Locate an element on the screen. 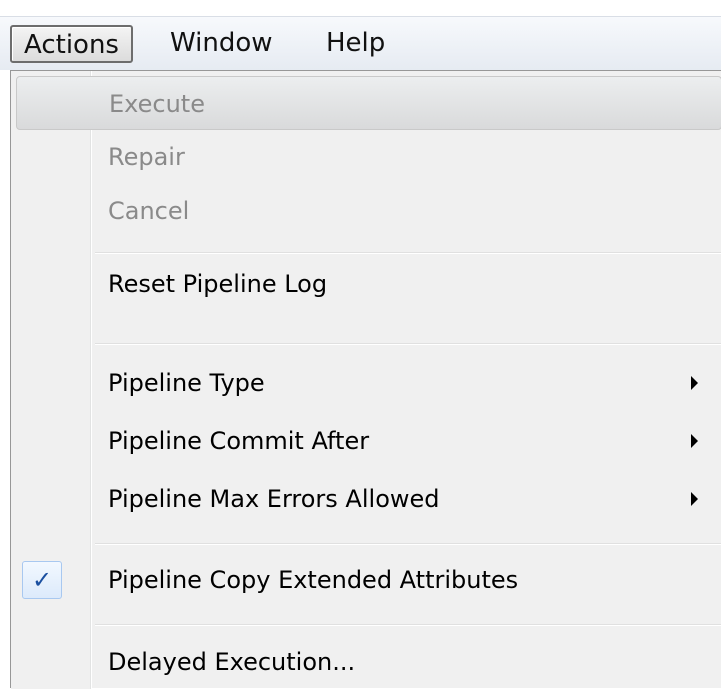  menubar-item-window: Window is located at coordinates (221, 44).